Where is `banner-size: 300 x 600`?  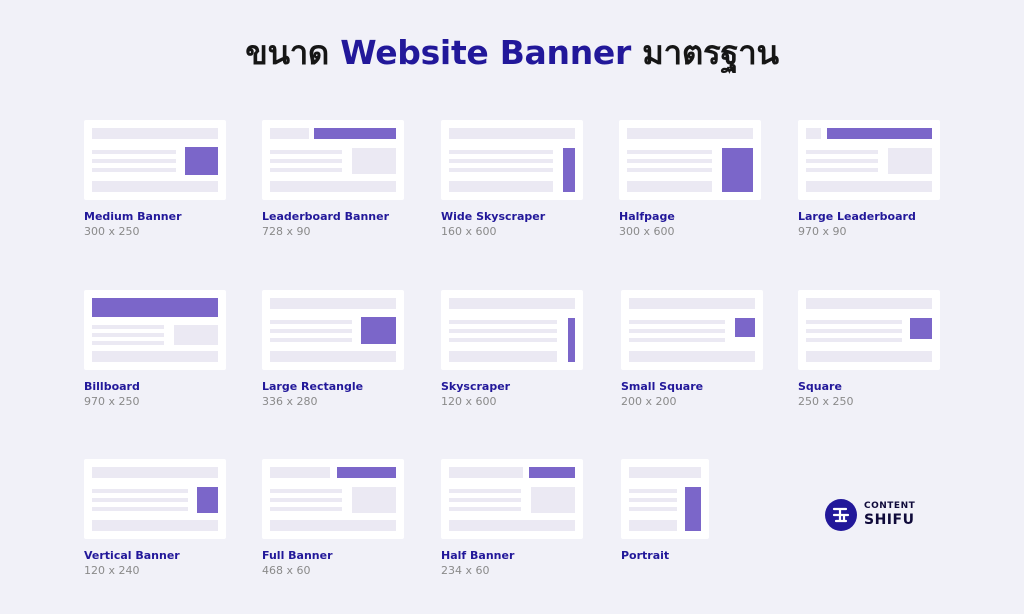
banner-size: 300 x 600 is located at coordinates (647, 231).